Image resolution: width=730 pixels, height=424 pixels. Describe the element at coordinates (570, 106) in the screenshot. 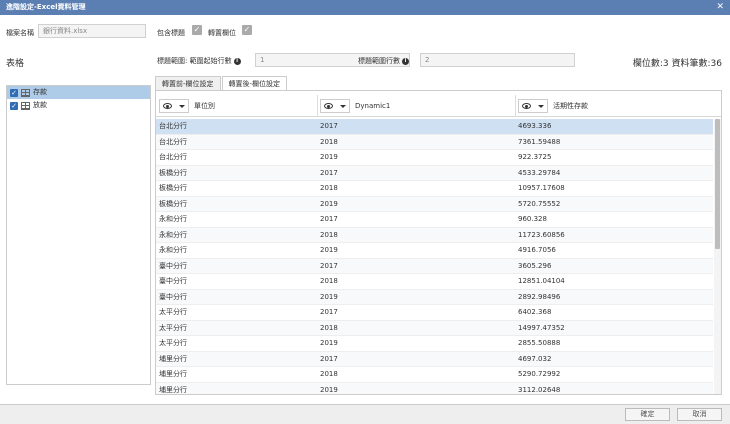

I see `column-header-label: 活期性存款` at that location.